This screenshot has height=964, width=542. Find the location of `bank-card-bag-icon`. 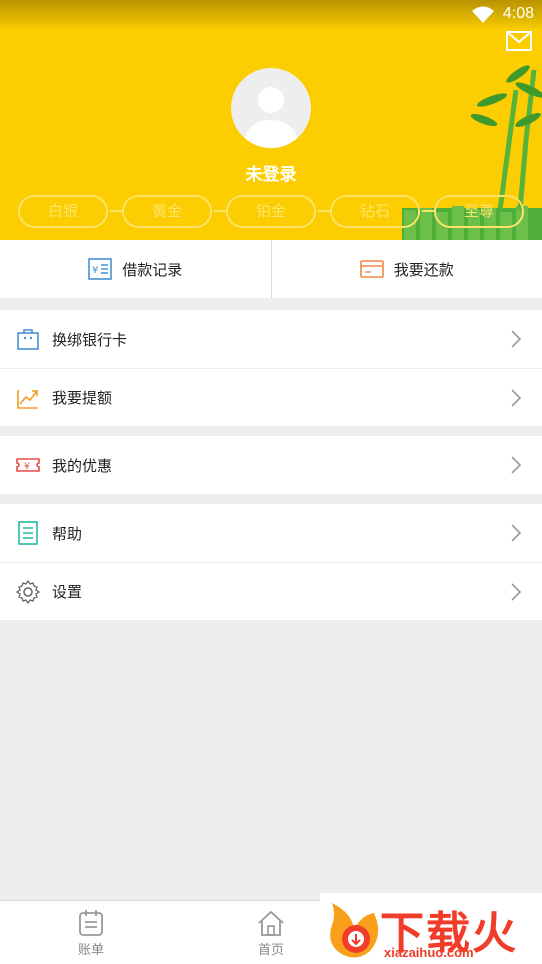

bank-card-bag-icon is located at coordinates (28, 339).